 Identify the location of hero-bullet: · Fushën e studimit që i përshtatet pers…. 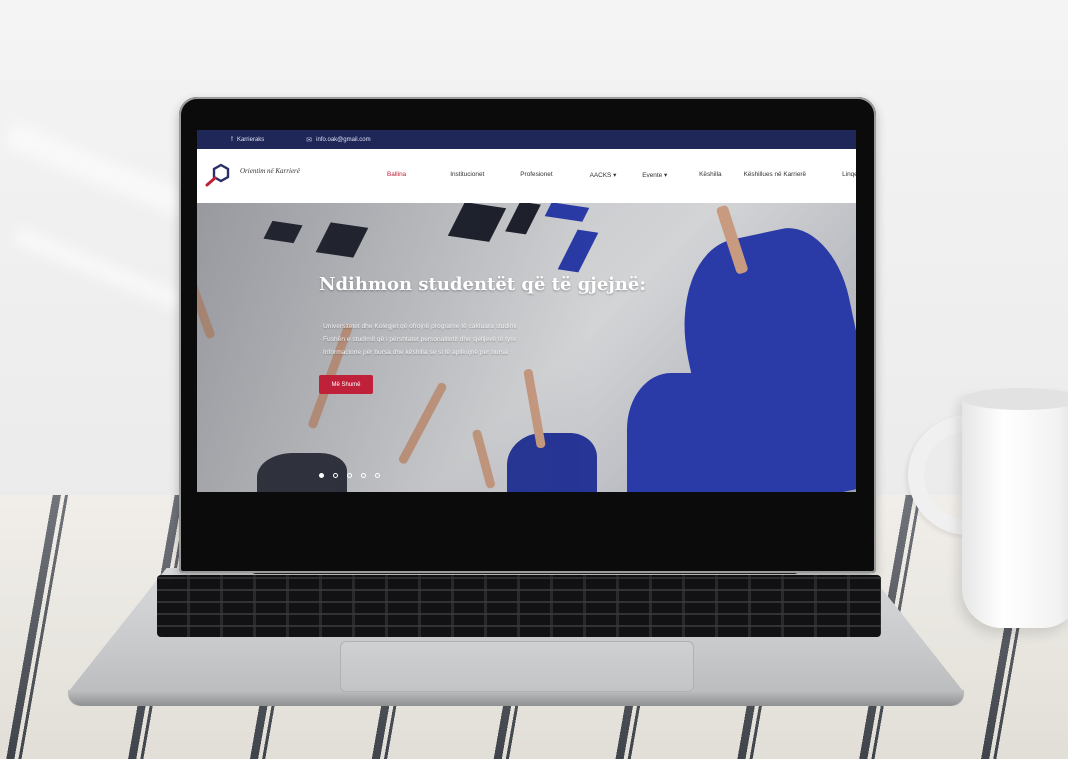
(418, 339).